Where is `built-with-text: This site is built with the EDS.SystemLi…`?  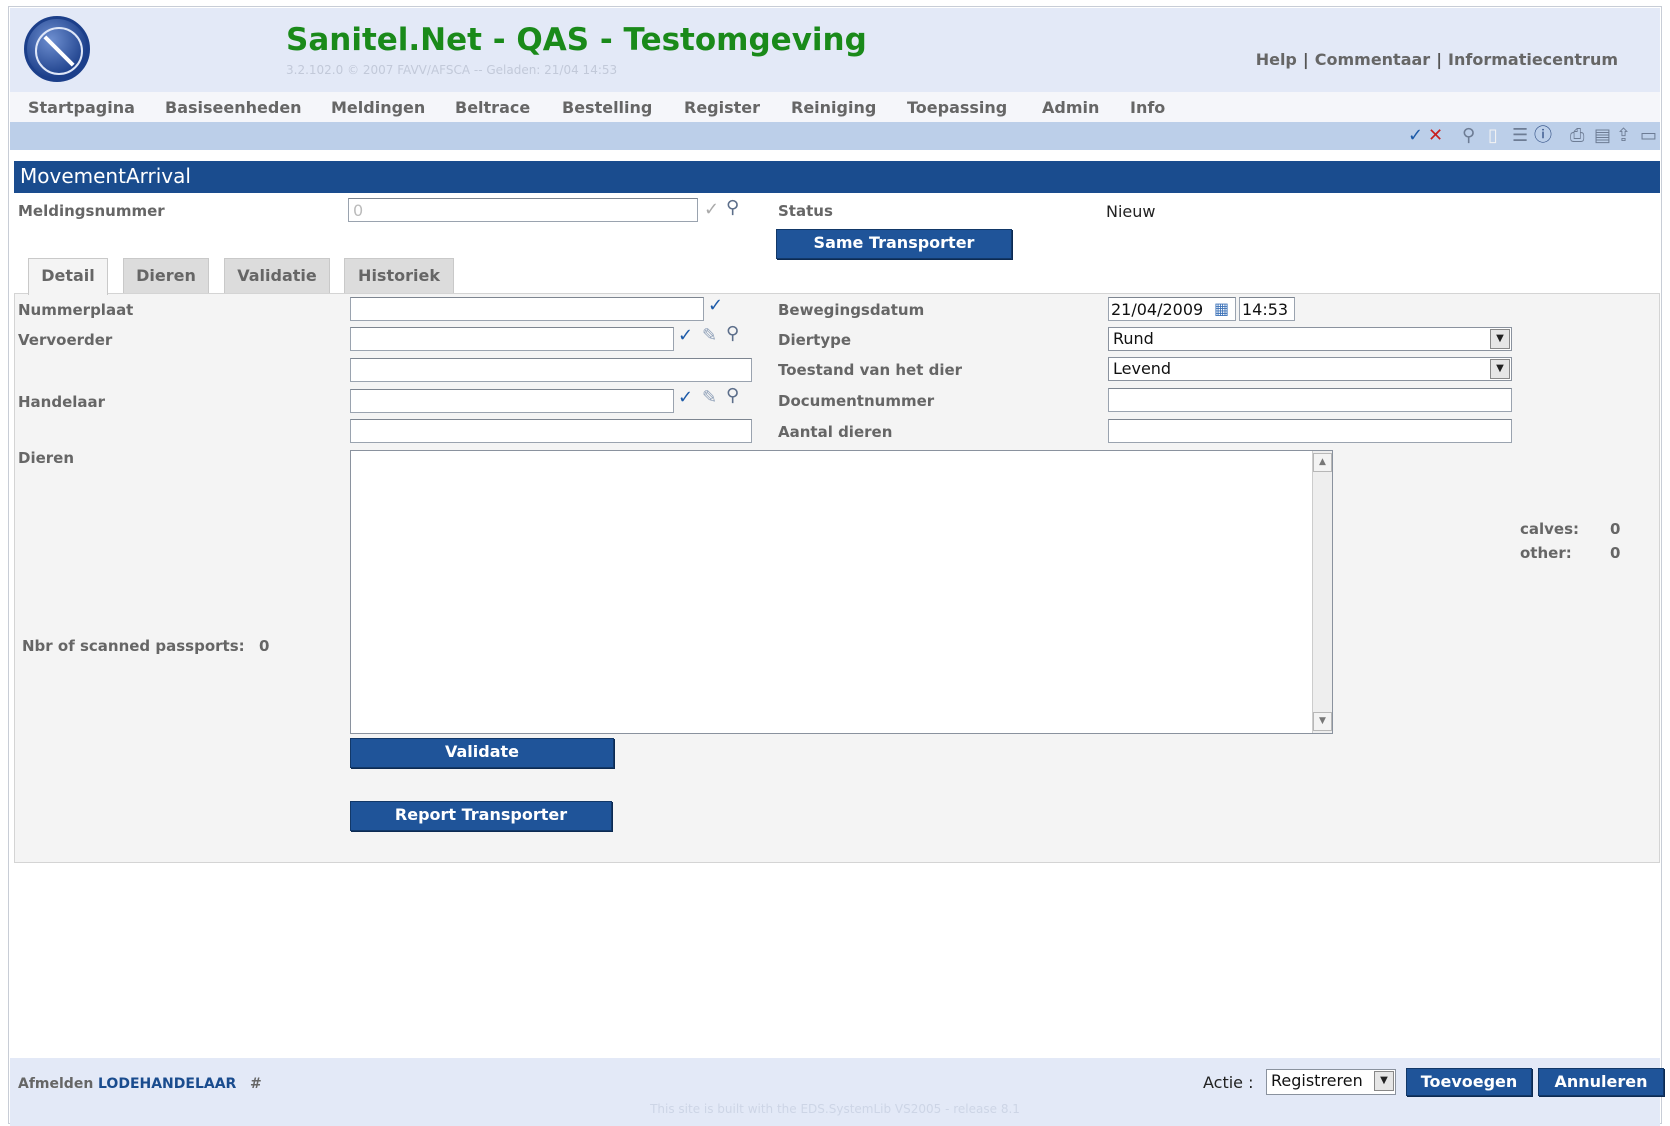 built-with-text: This site is built with the EDS.SystemLi… is located at coordinates (835, 1109).